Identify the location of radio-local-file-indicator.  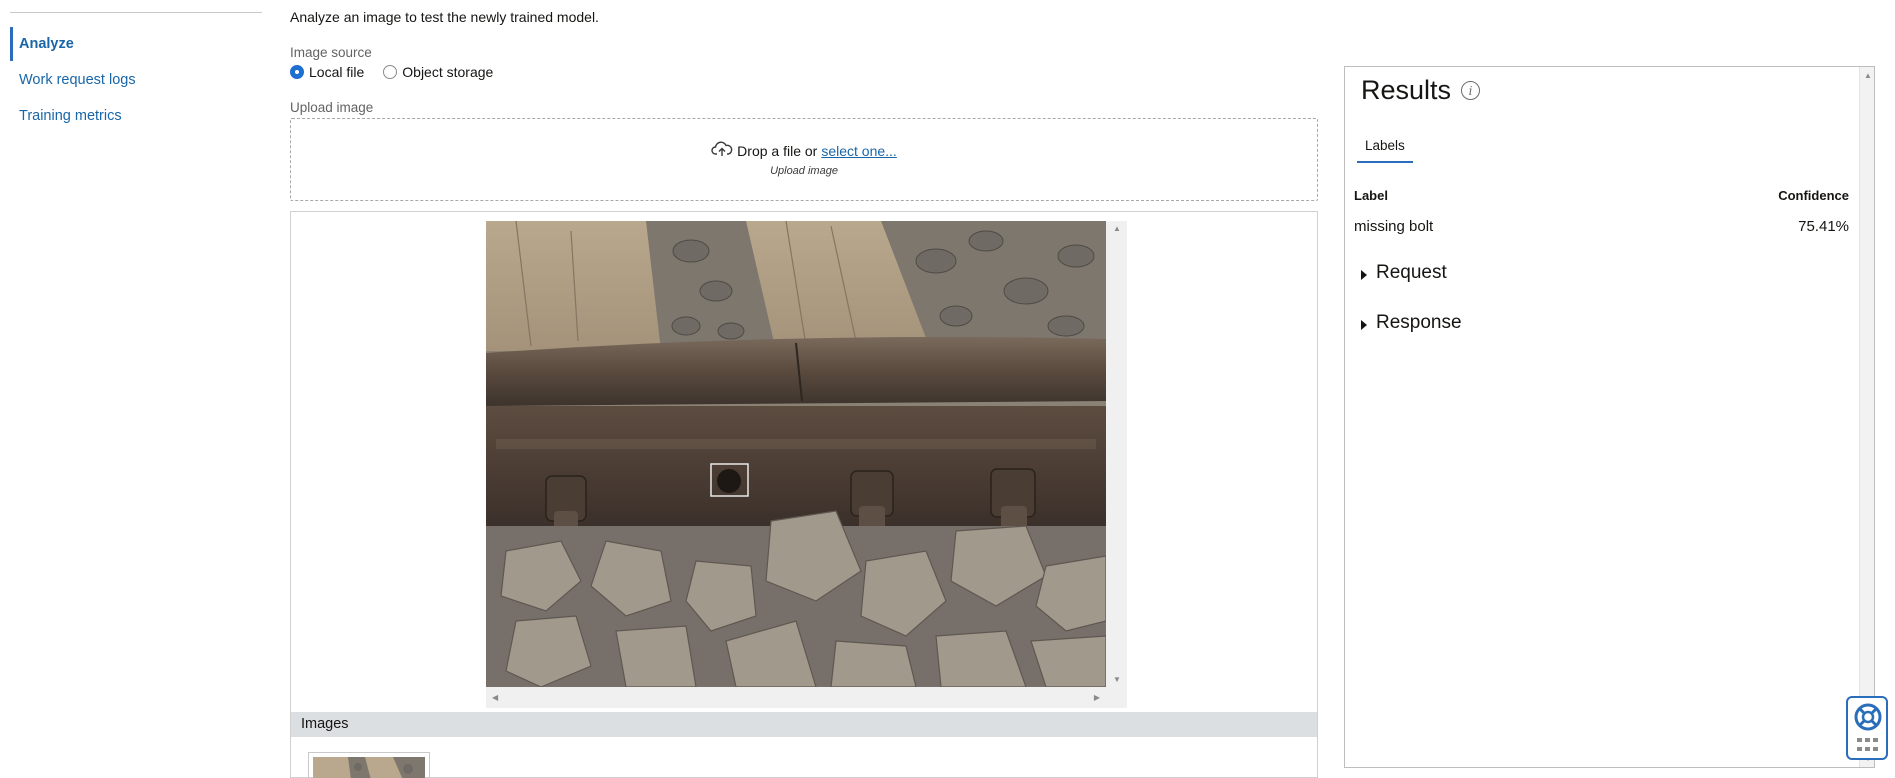
(297, 72).